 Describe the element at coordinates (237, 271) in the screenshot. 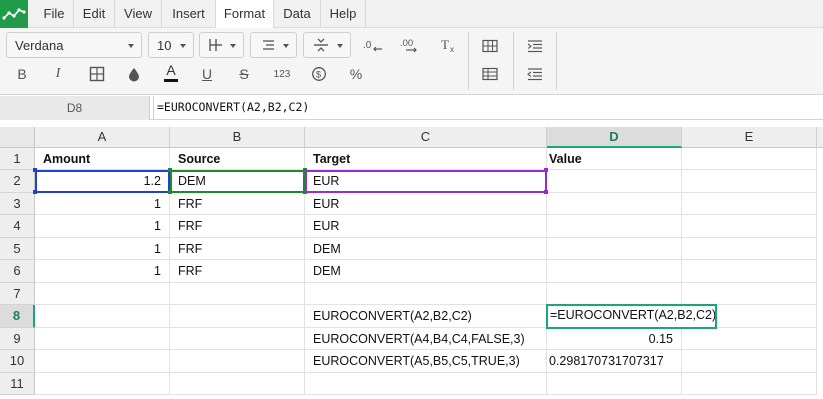

I see `cell-b6: FRF` at that location.